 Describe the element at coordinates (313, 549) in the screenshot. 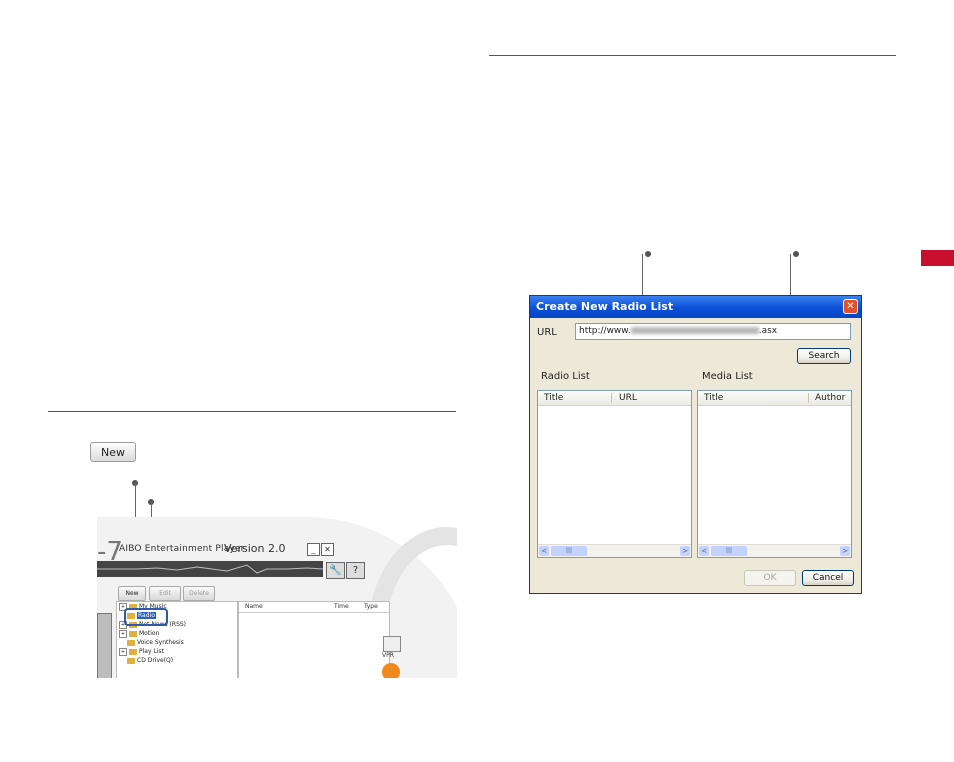

I see `minimize-icon: _` at that location.